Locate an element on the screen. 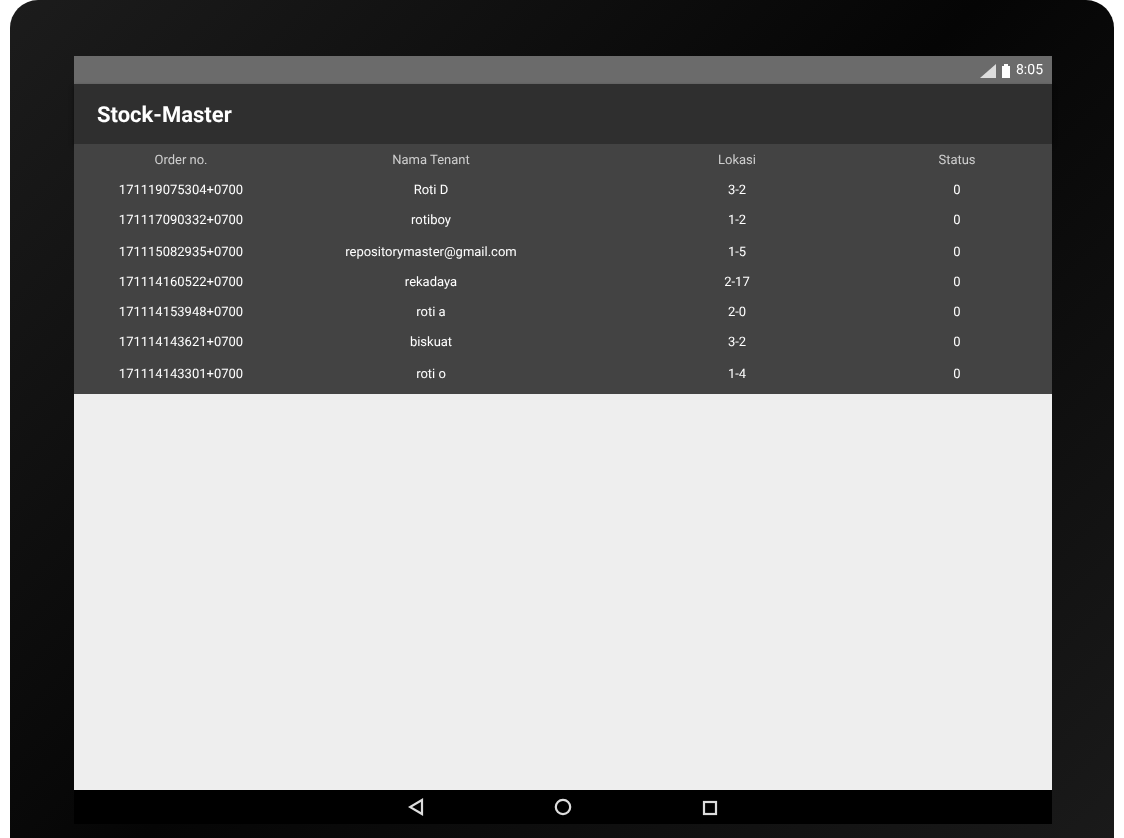  back-icon is located at coordinates (415, 807).